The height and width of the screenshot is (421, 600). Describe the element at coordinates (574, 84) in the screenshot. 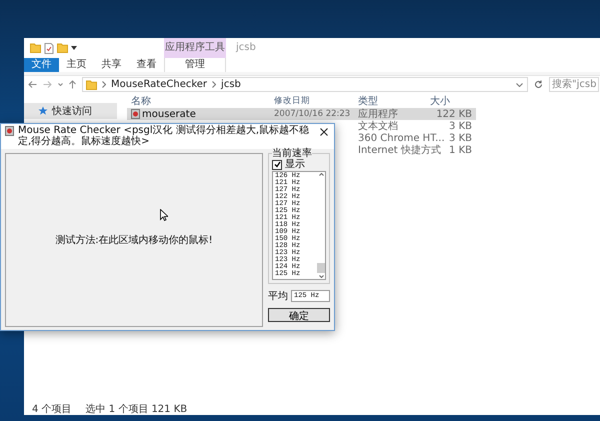

I see `search-field: 搜索"jcsb` at that location.